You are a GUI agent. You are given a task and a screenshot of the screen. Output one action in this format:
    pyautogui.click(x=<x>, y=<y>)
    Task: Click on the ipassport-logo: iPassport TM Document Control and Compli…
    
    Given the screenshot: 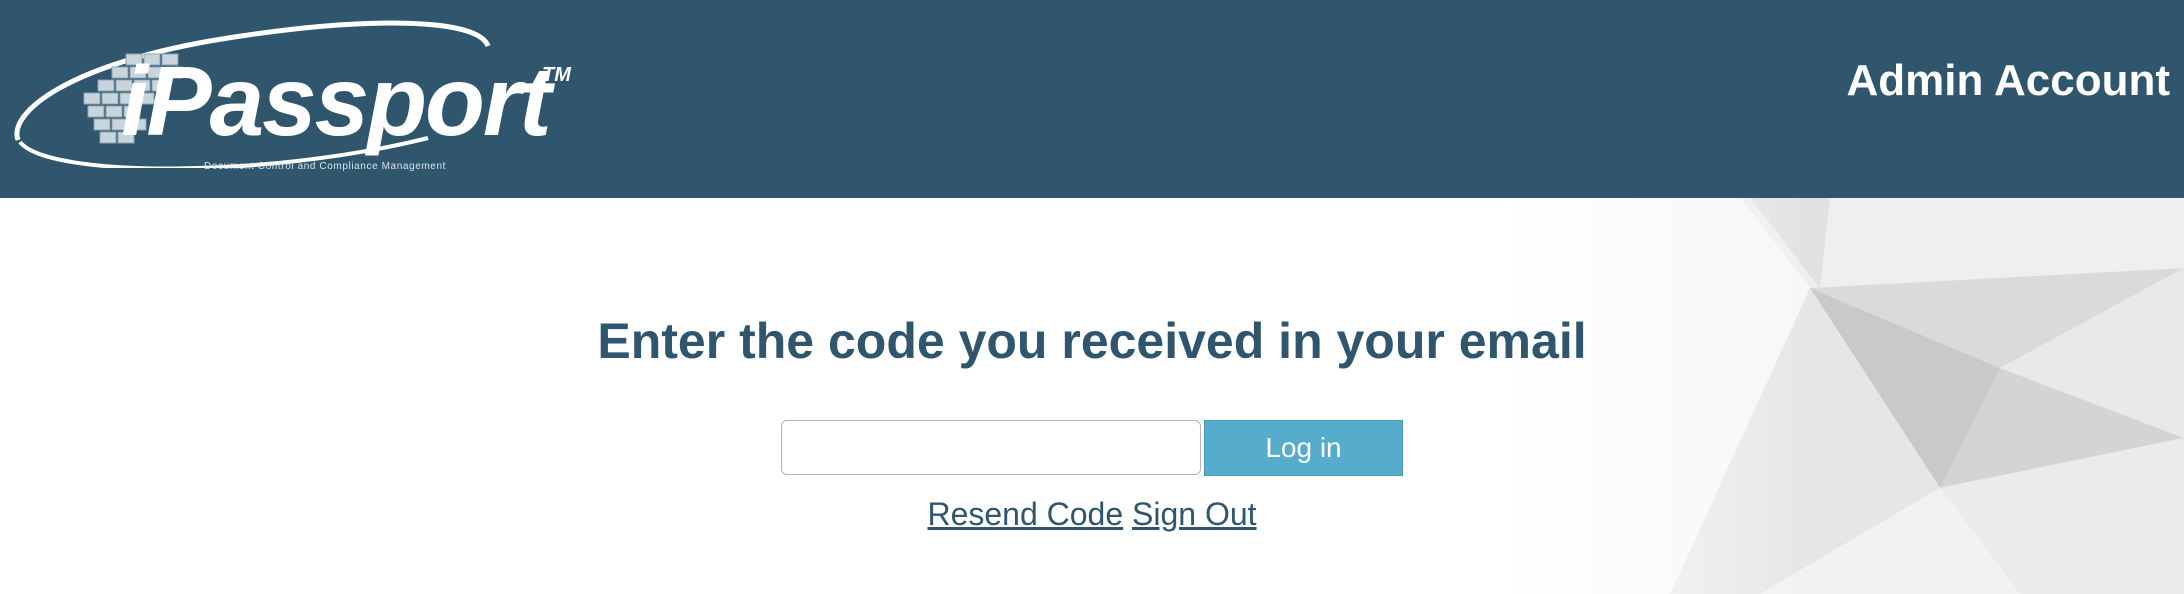 What is the action you would take?
    pyautogui.click(x=308, y=95)
    